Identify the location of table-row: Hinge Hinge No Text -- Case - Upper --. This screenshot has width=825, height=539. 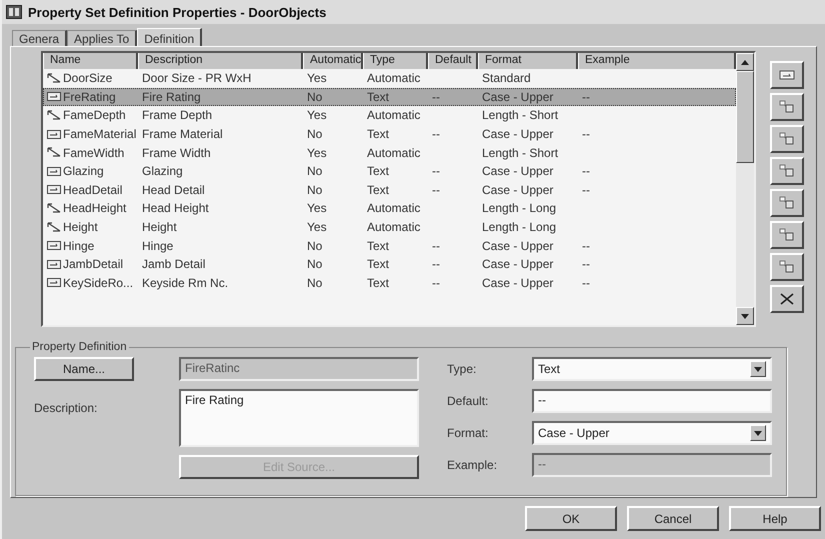
(389, 245).